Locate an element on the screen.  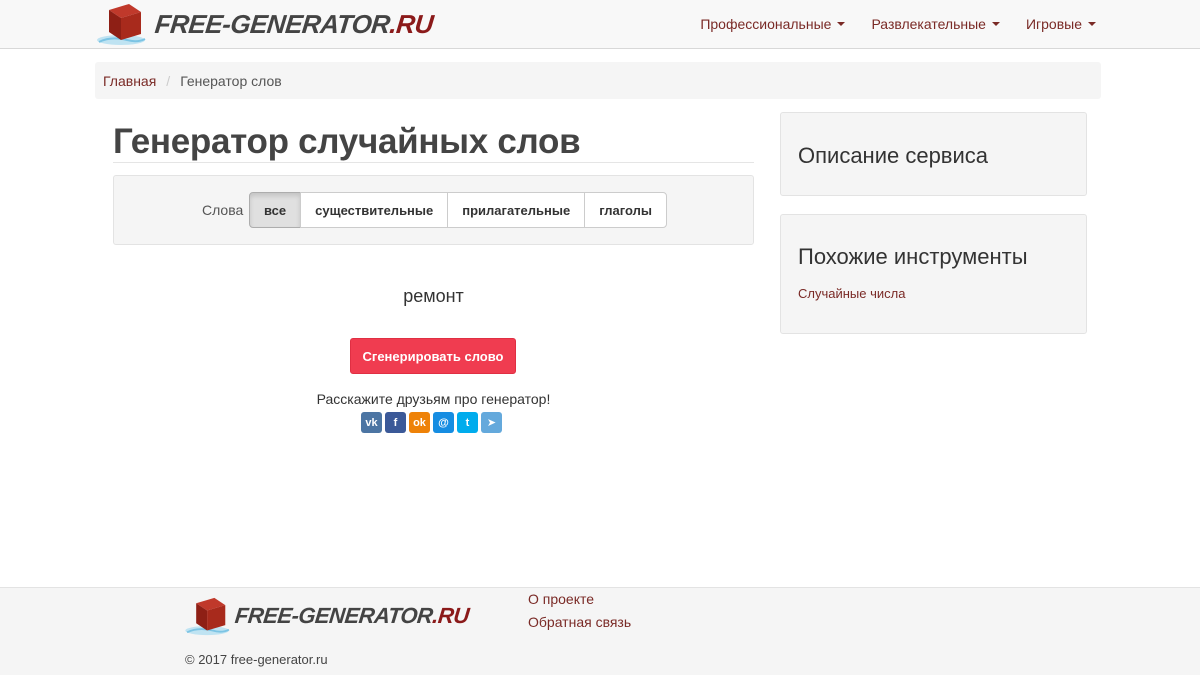
generate-word-button: Сгенерировать слово is located at coordinates (433, 356).